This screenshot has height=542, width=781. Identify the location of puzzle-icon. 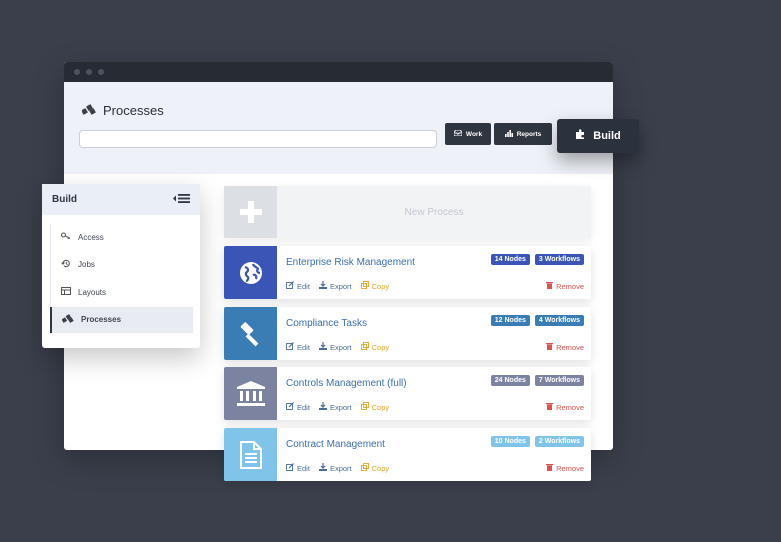
(580, 136).